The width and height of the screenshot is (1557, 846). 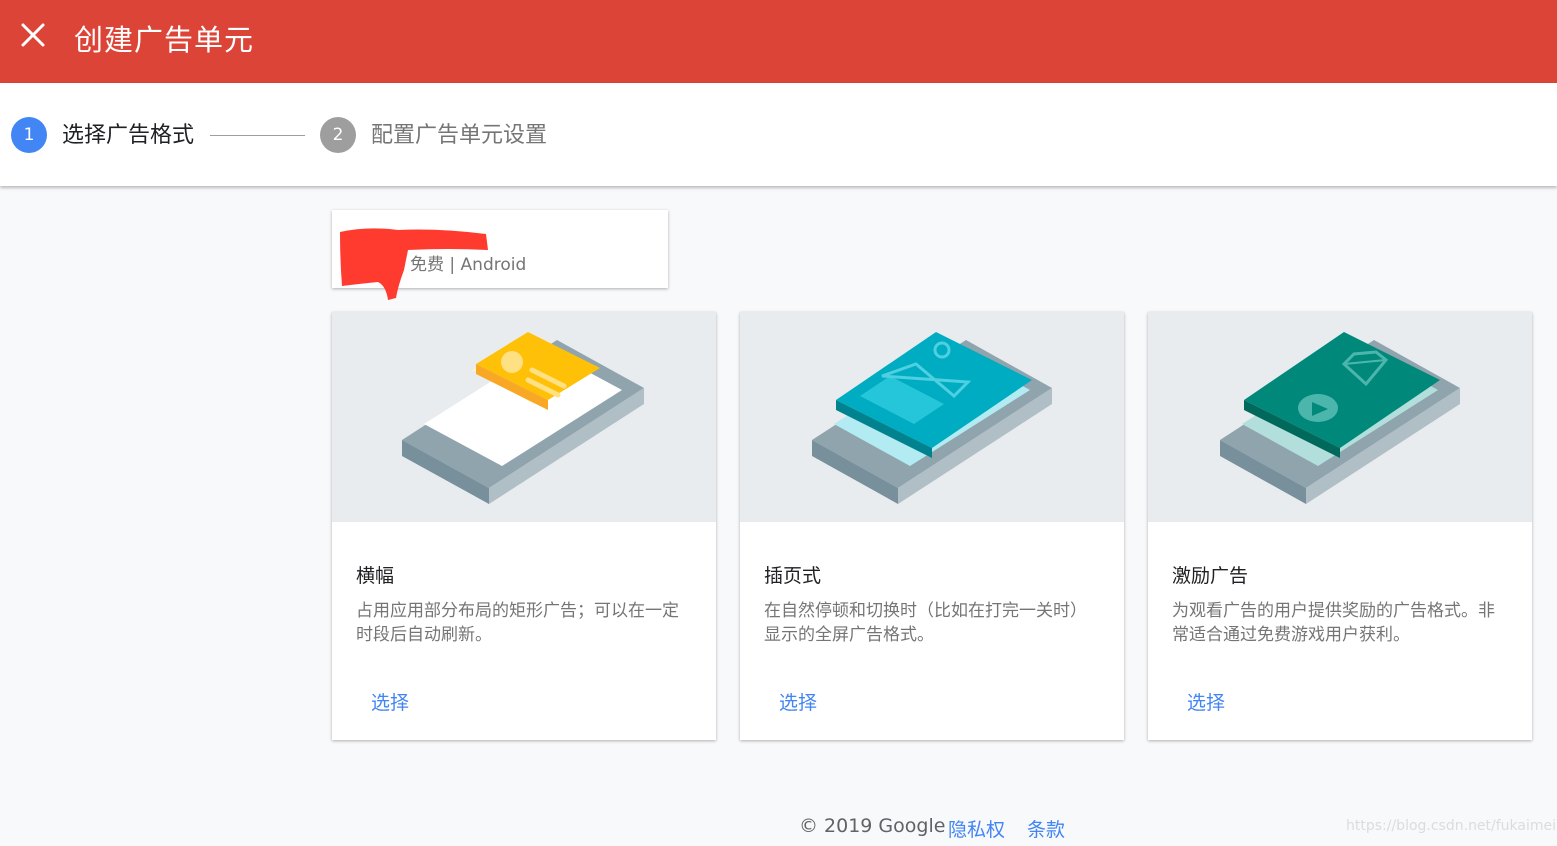 I want to click on format-description: 在自然停顿和切换时（比如在打完一关时）显示的全屏广告格式。, so click(x=925, y=623).